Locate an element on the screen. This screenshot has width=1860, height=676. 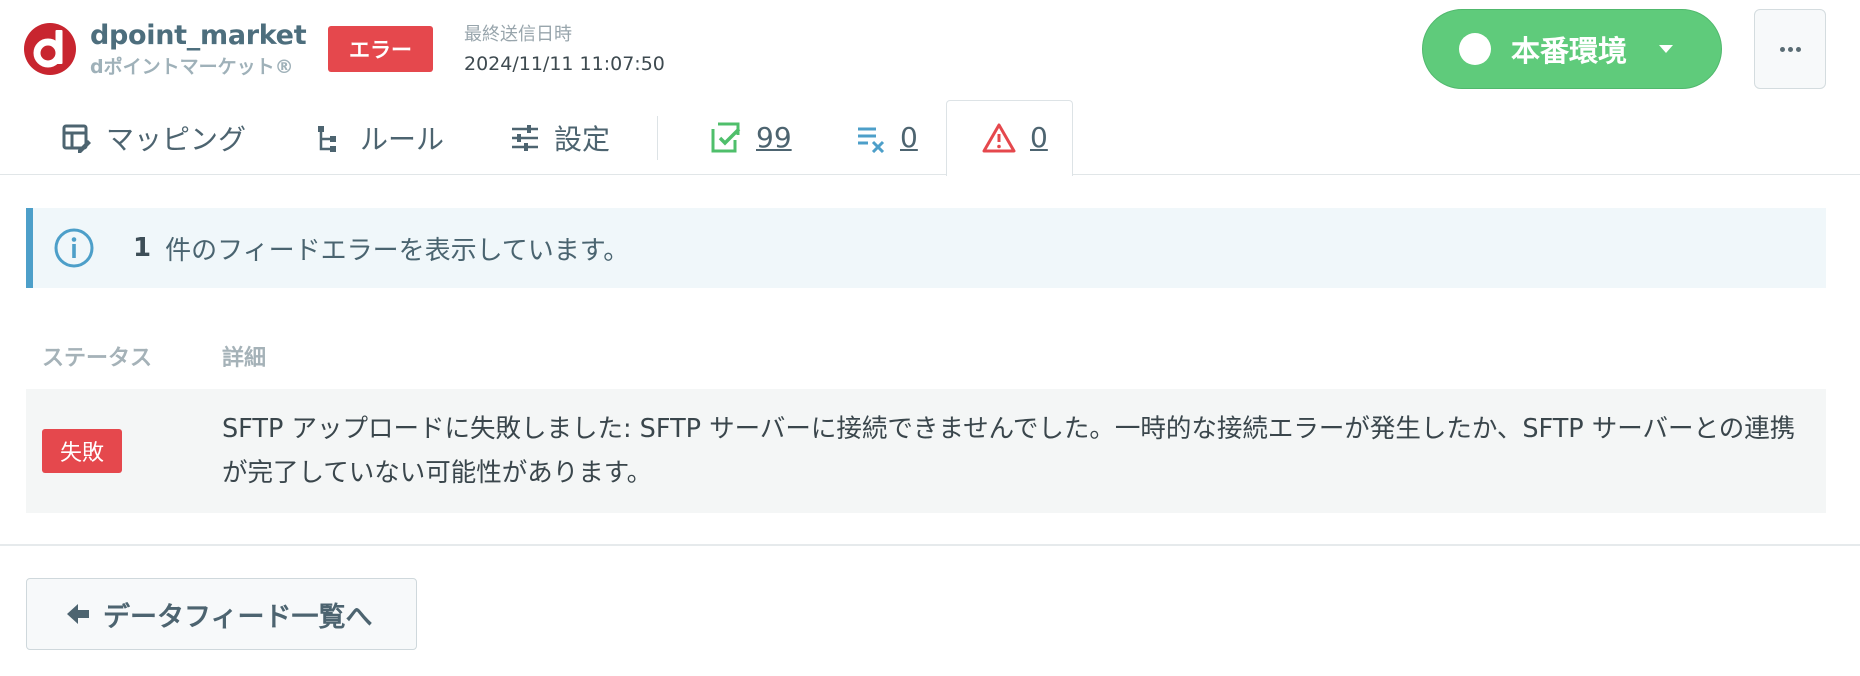
back-button-label: データフィード一覧へ is located at coordinates (238, 617).